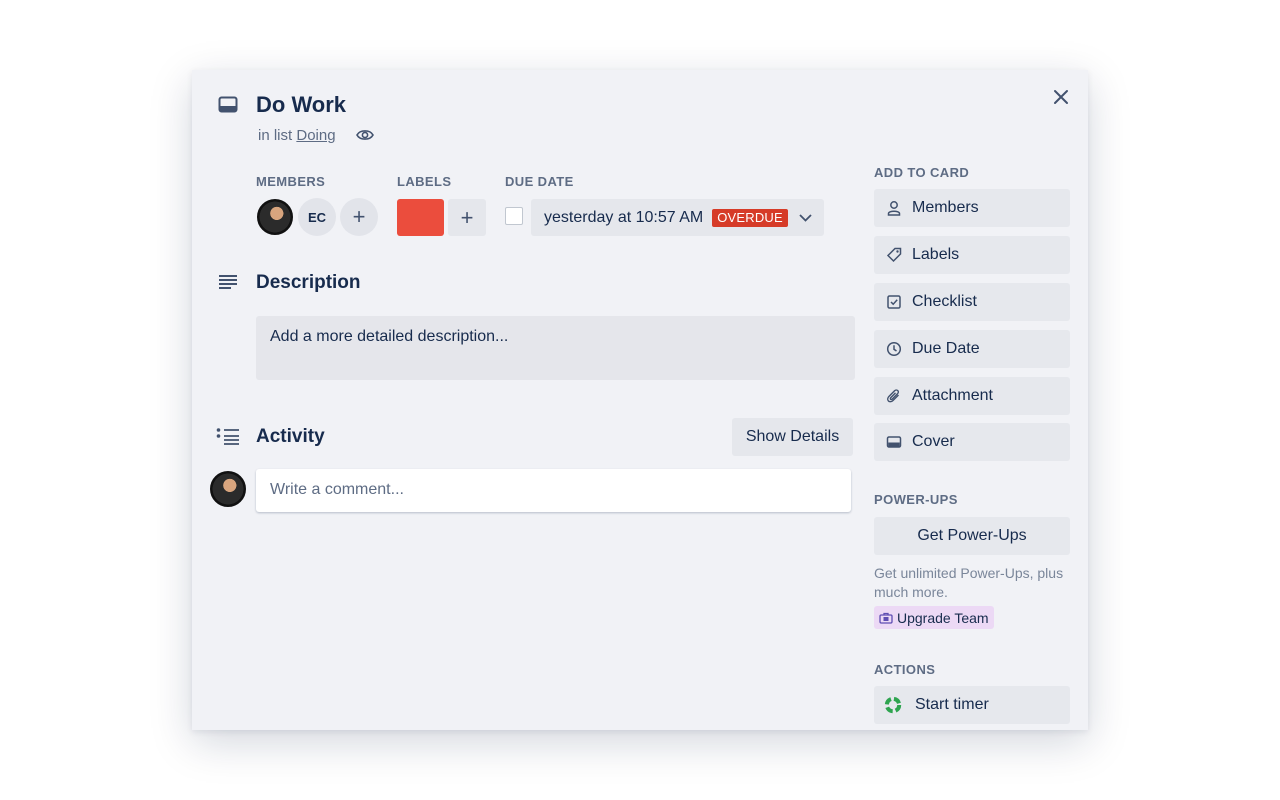 The image size is (1280, 800). What do you see at coordinates (228, 489) in the screenshot?
I see `comment-avatar` at bounding box center [228, 489].